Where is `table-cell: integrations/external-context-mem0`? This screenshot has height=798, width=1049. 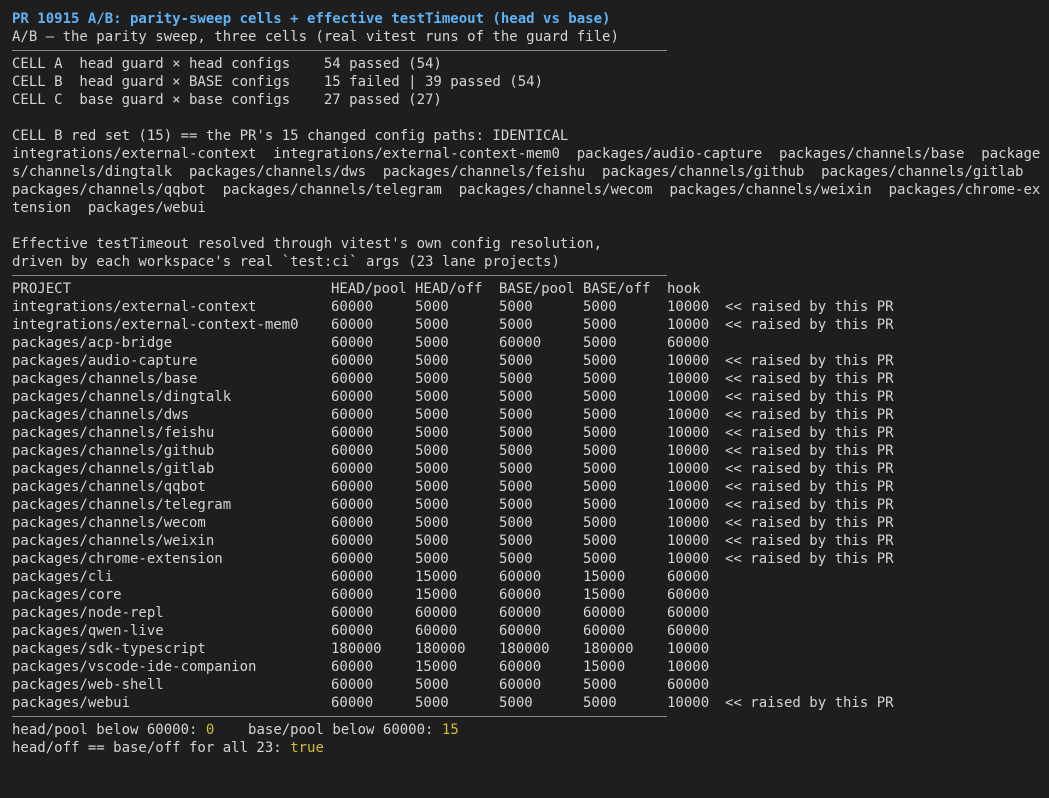
table-cell: integrations/external-context-mem0 is located at coordinates (155, 325).